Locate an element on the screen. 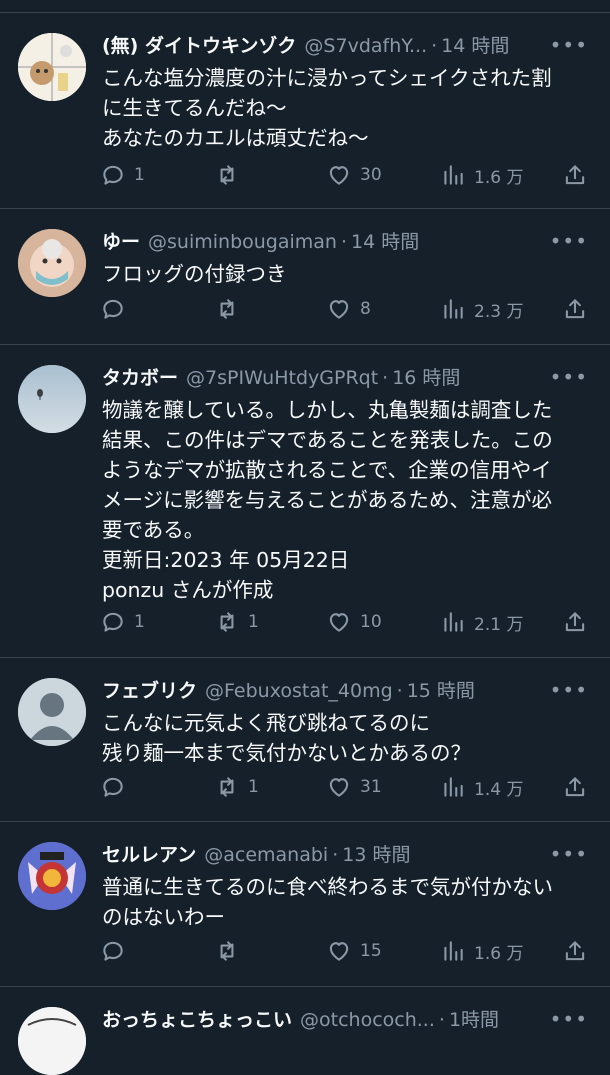  like-button: 15 is located at coordinates (354, 951).